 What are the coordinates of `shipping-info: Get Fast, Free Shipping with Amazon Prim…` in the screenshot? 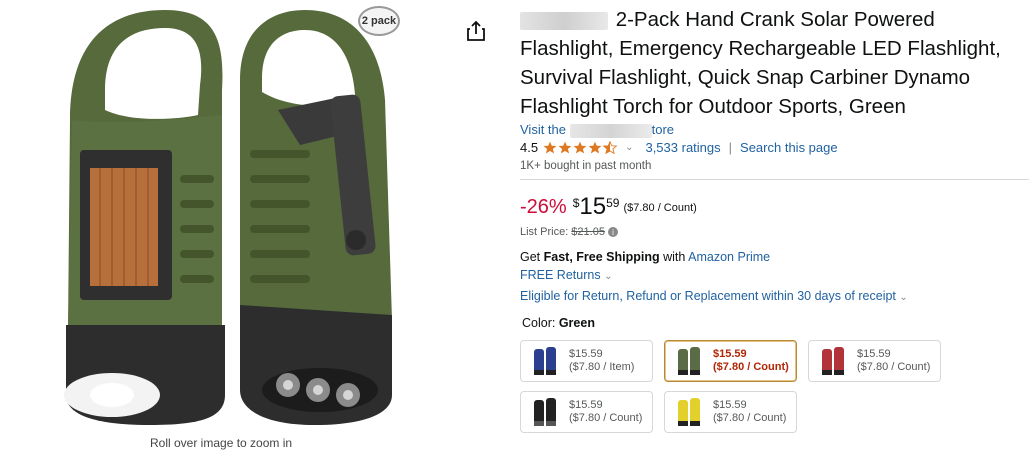 It's located at (645, 257).